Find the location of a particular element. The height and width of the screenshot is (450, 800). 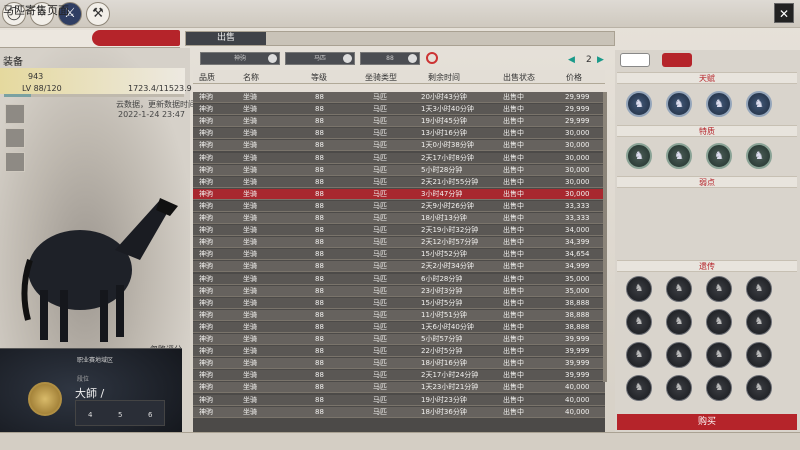

quality-dropdown: 神驹 is located at coordinates (240, 58).